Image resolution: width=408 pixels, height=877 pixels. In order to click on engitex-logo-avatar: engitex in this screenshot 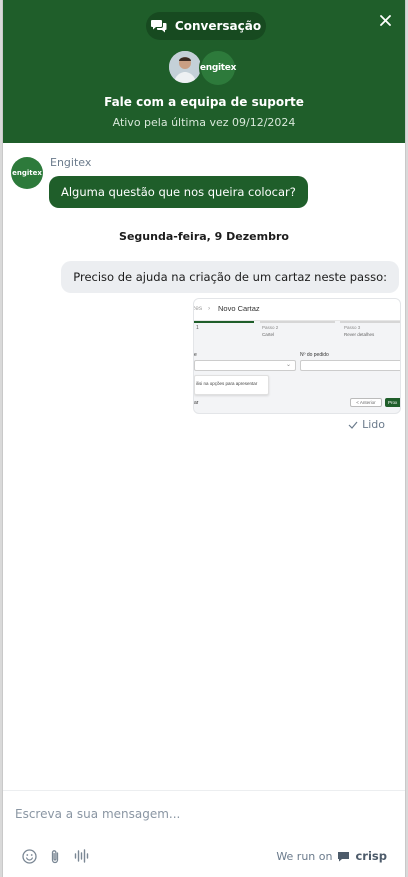, I will do `click(218, 68)`.